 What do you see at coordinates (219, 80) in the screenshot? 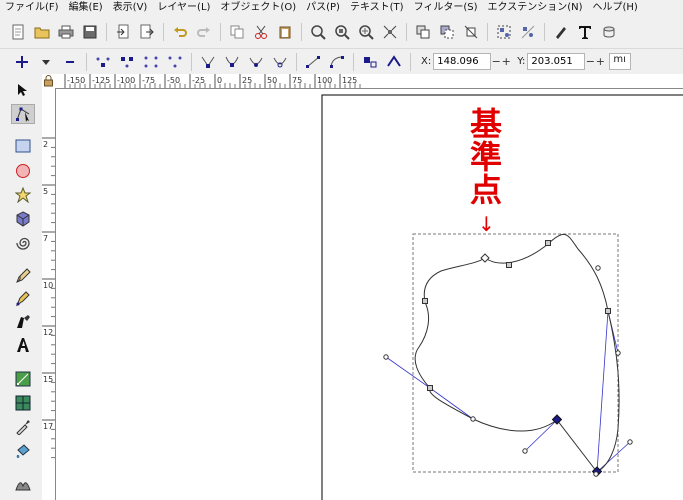
I see `ruler-tick-label: 0` at bounding box center [219, 80].